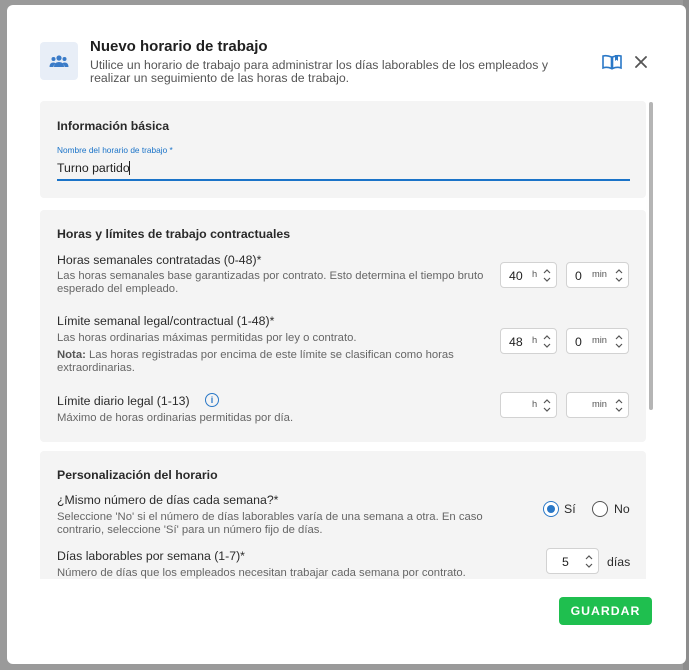 This screenshot has height=670, width=689. I want to click on scrollbar-thumb, so click(651, 256).